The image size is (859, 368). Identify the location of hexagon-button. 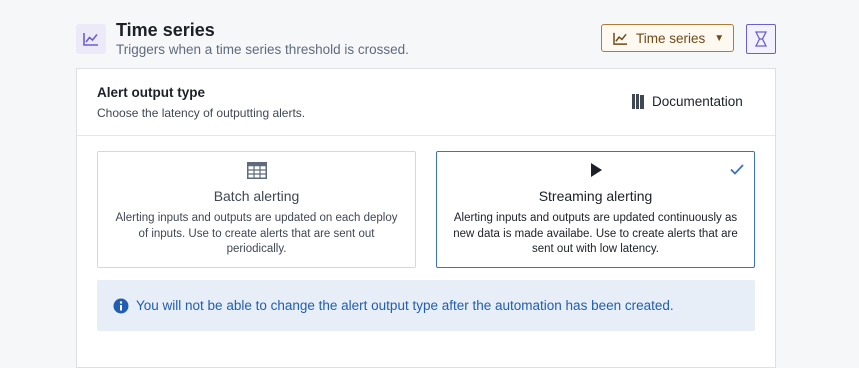
(761, 39).